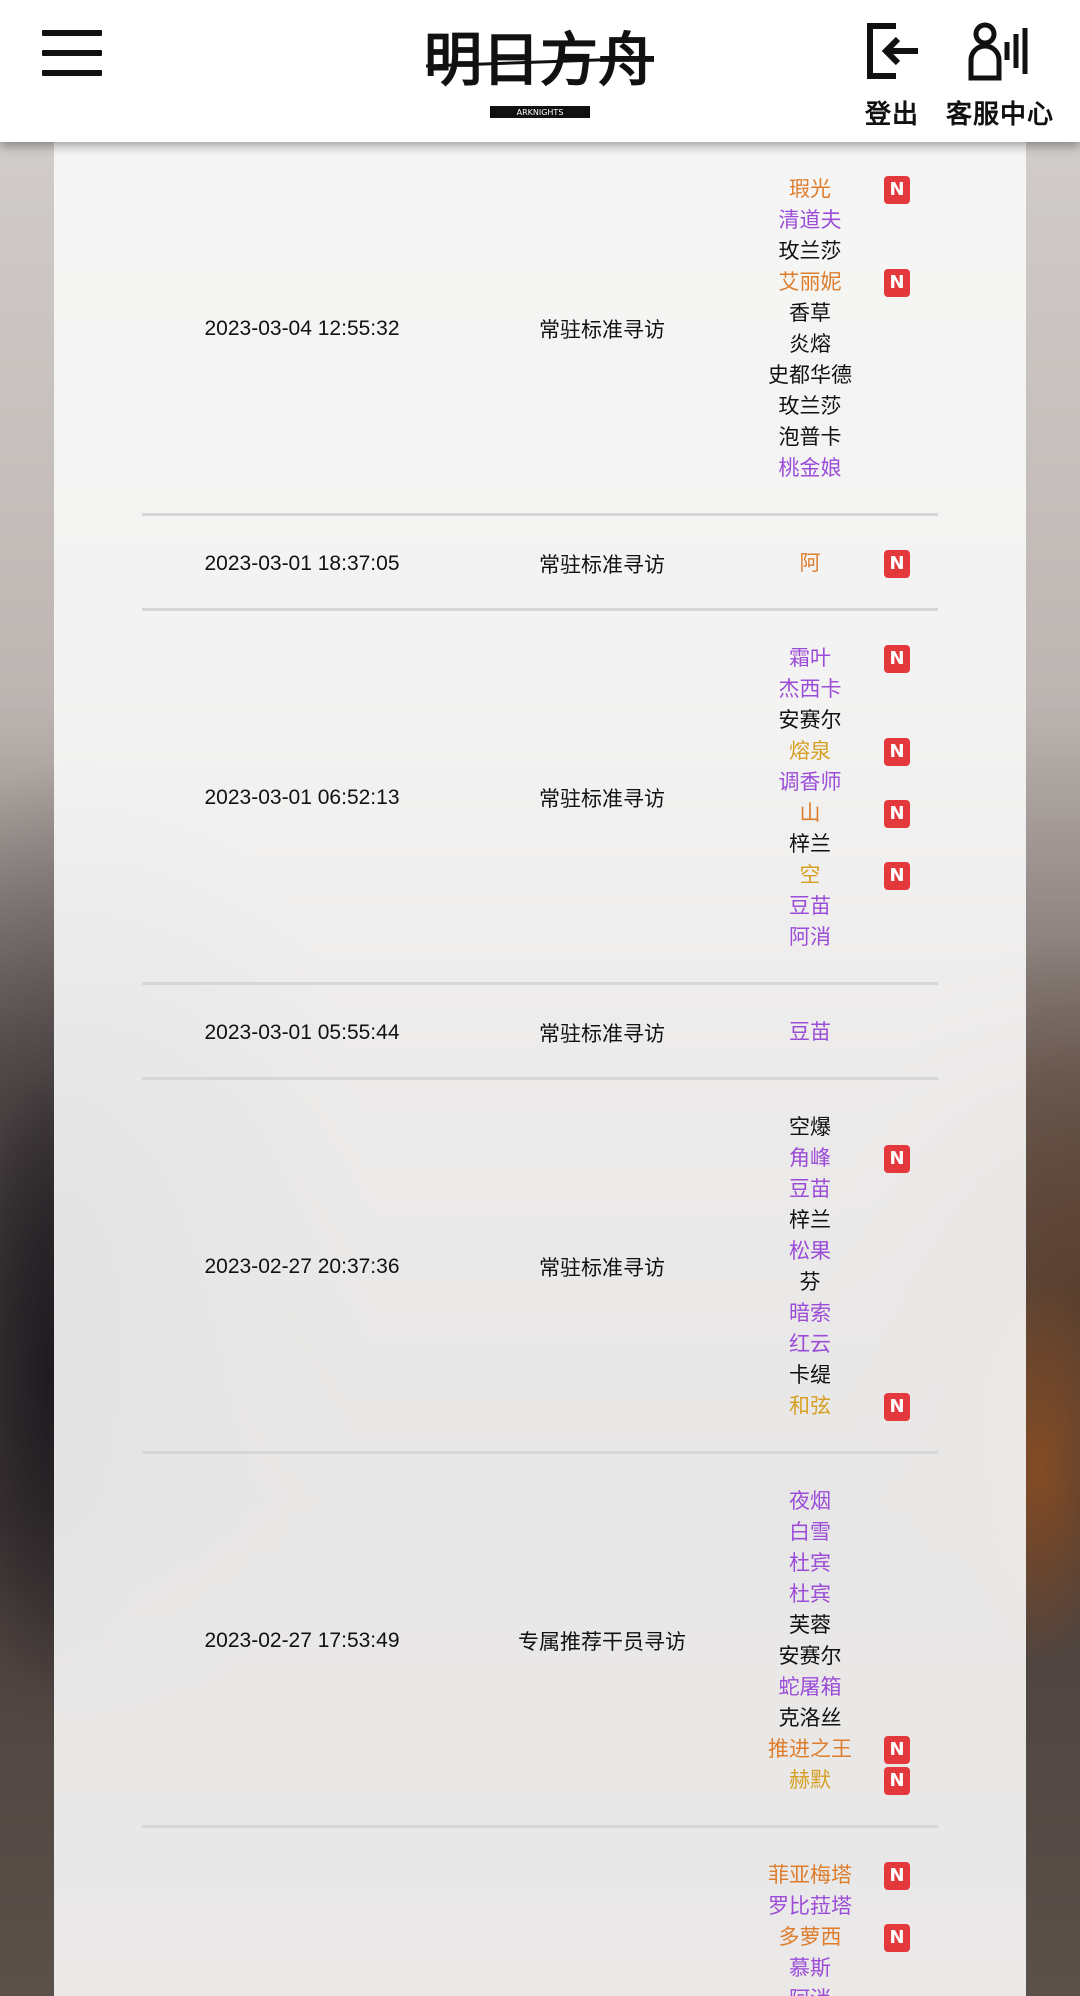  I want to click on operator-list: 阿N, so click(840, 563).